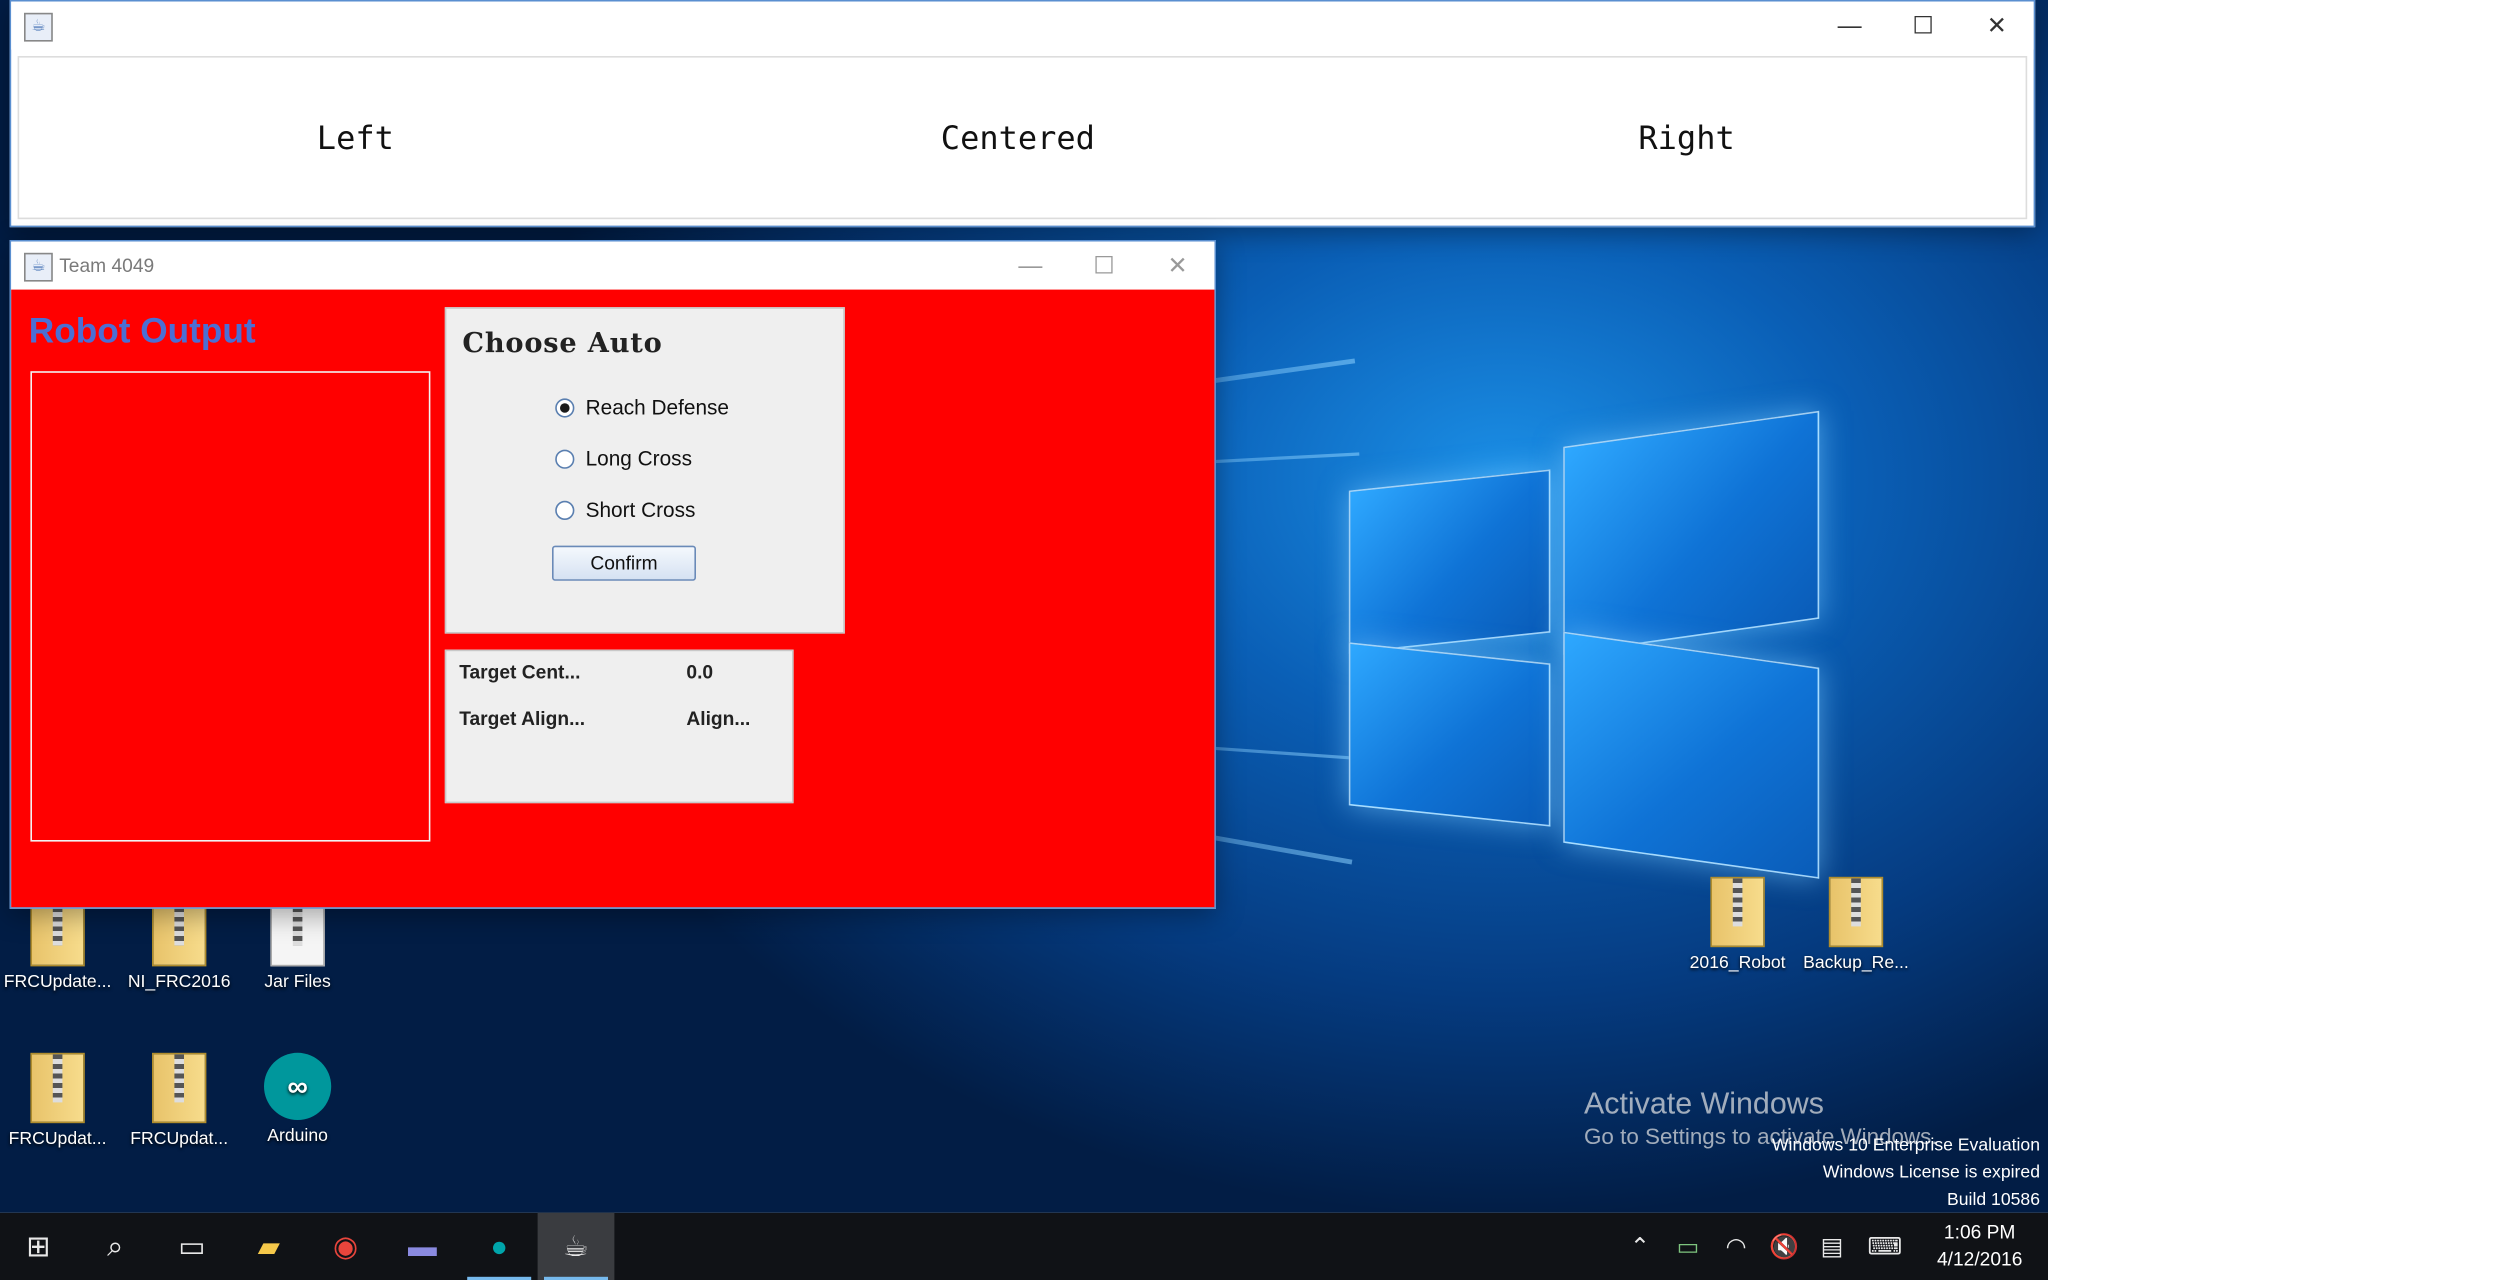 Image resolution: width=2512 pixels, height=1280 pixels. What do you see at coordinates (179, 944) in the screenshot?
I see `desktop-icon: NI_FRC2016` at bounding box center [179, 944].